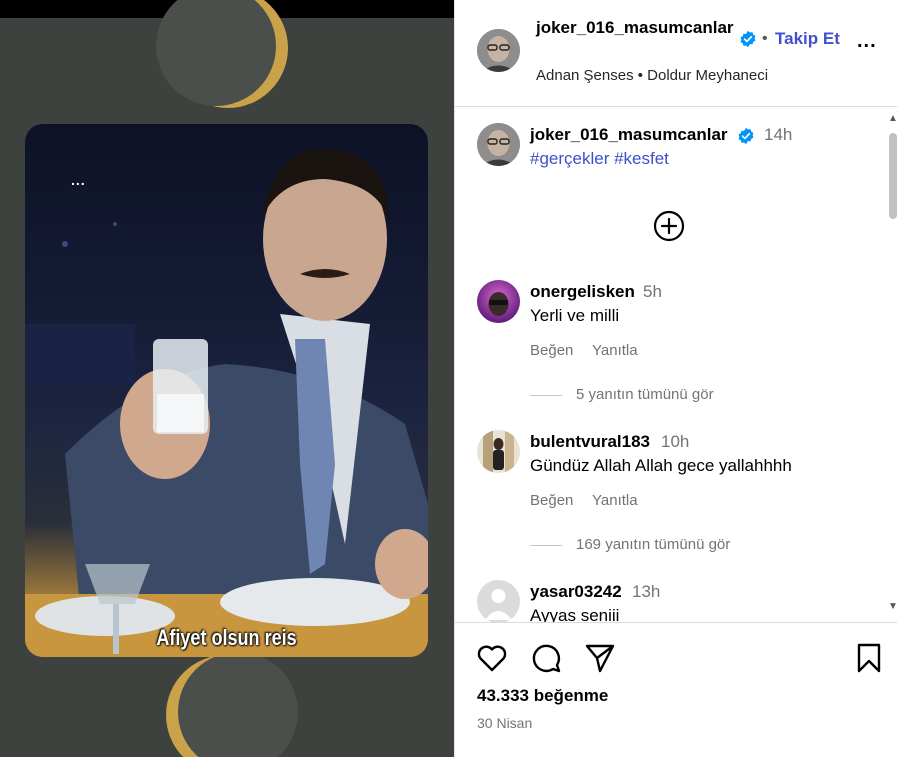 Image resolution: width=897 pixels, height=757 pixels. I want to click on follow-button: Takip Et, so click(807, 39).